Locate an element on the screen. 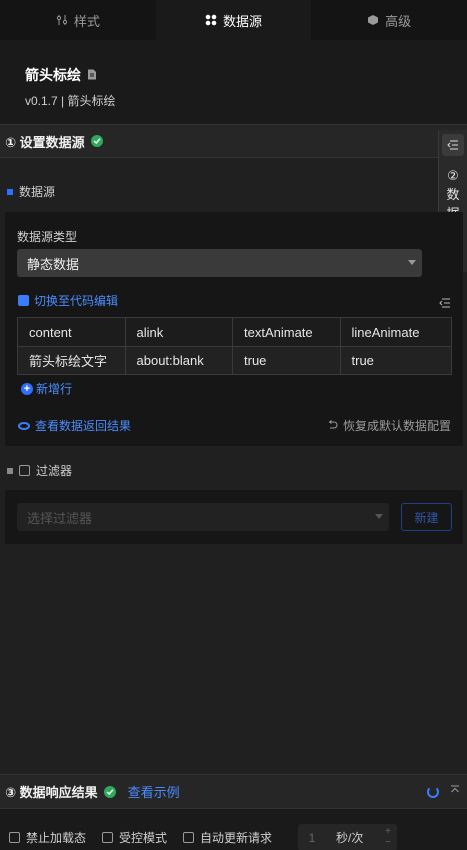  option-controlled-mode: 受控模式 is located at coordinates (134, 837).